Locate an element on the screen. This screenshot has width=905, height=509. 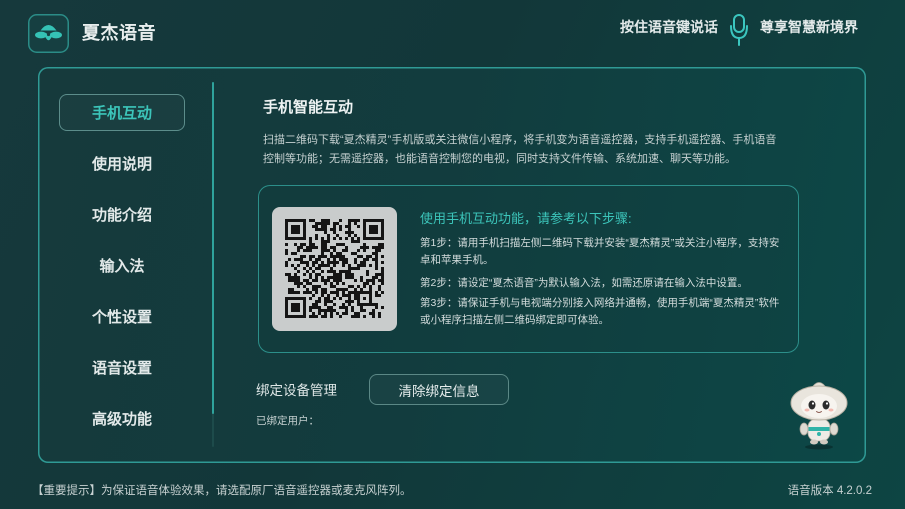
sidebar-item-personalization: 个性设置 is located at coordinates (122, 316).